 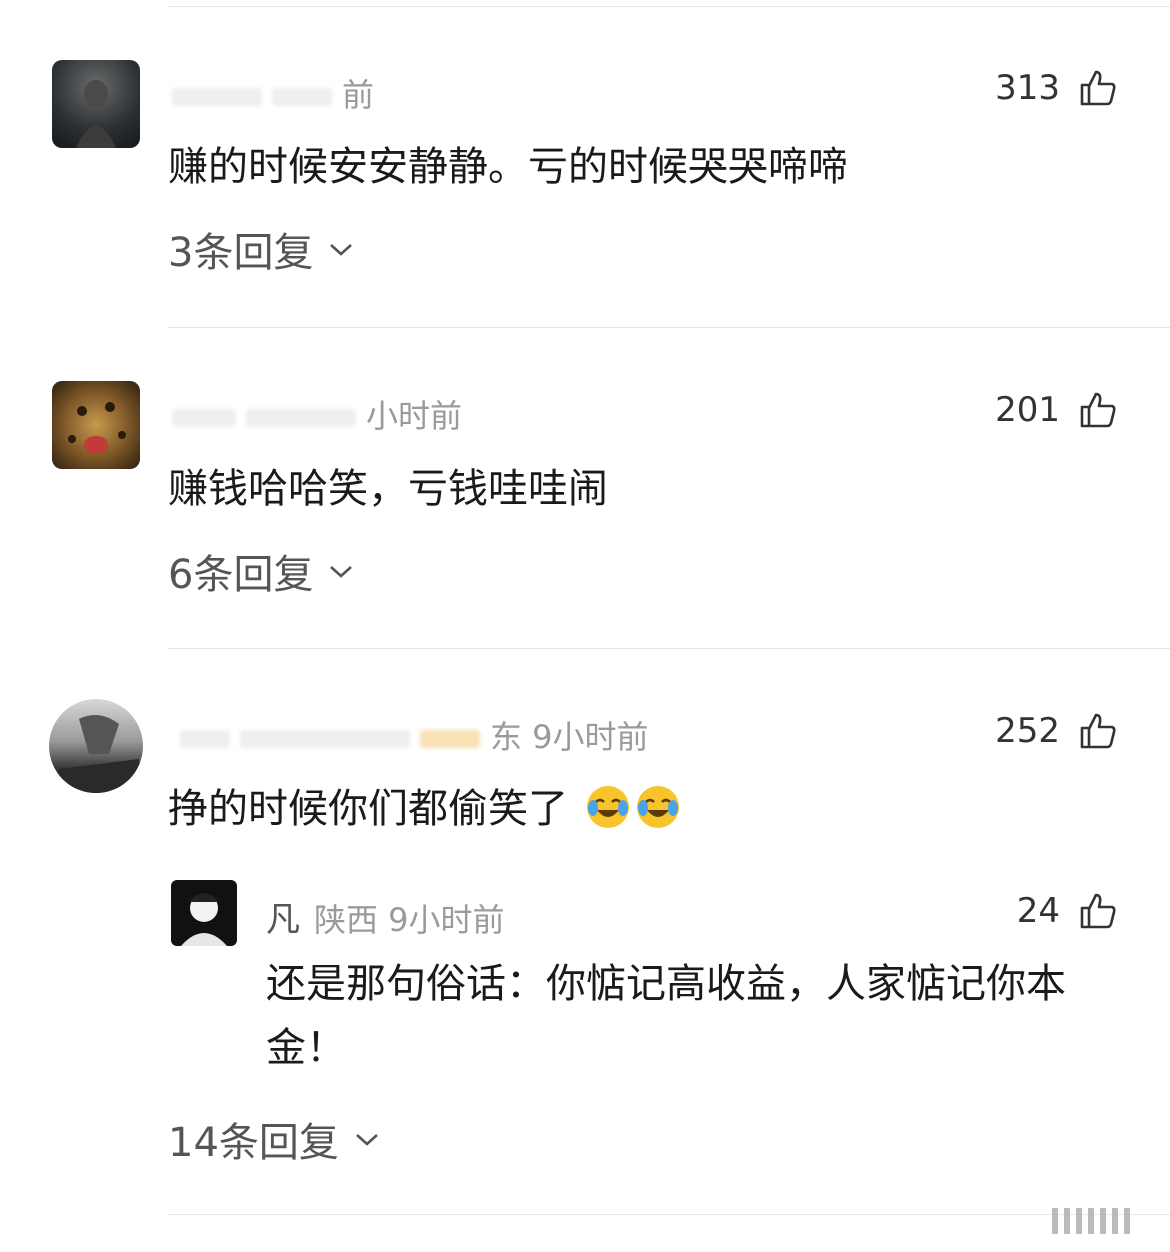 I want to click on comment-text: 赚的时候安安静静。亏的时候哭哭啼啼, so click(x=508, y=167).